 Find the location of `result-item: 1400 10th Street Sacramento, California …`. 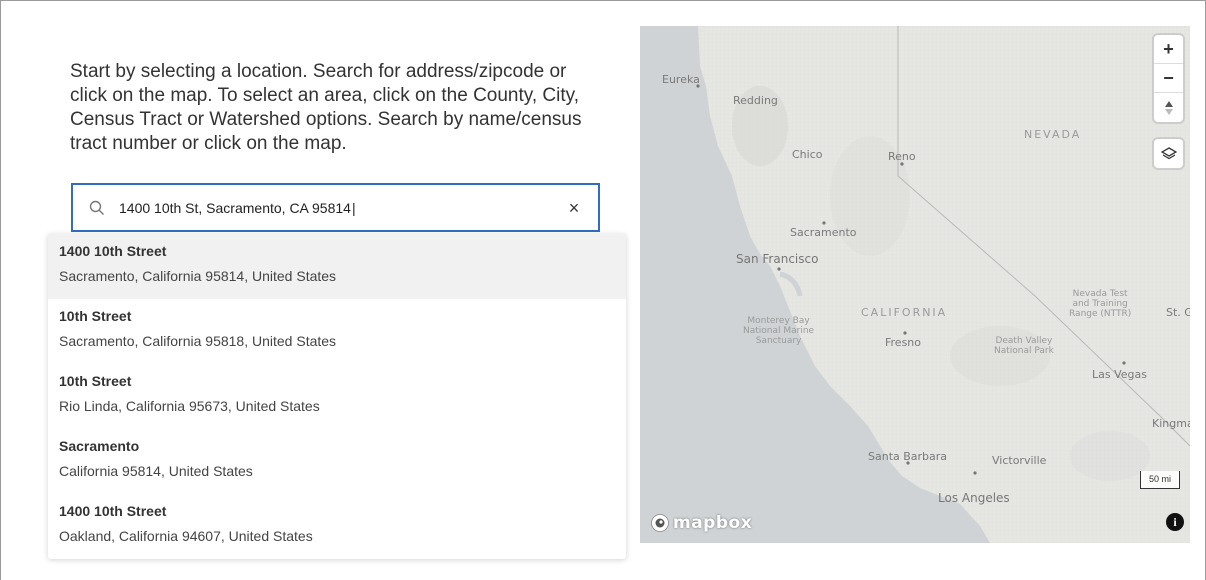

result-item: 1400 10th Street Sacramento, California … is located at coordinates (337, 266).